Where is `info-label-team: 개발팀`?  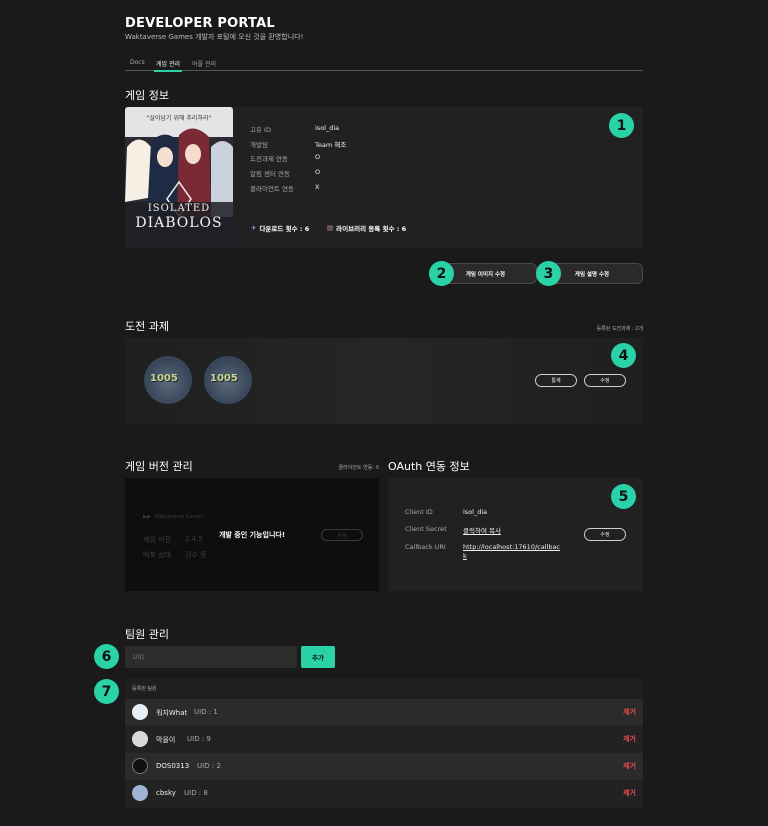 info-label-team: 개발팀 is located at coordinates (259, 145).